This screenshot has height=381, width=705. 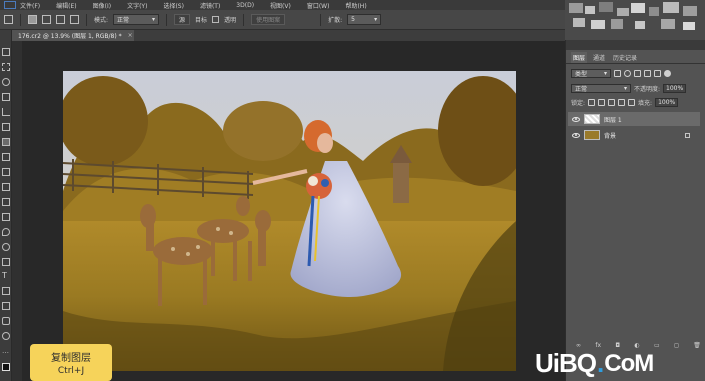 What do you see at coordinates (6, 142) in the screenshot?
I see `healing-brush-tool-icon` at bounding box center [6, 142].